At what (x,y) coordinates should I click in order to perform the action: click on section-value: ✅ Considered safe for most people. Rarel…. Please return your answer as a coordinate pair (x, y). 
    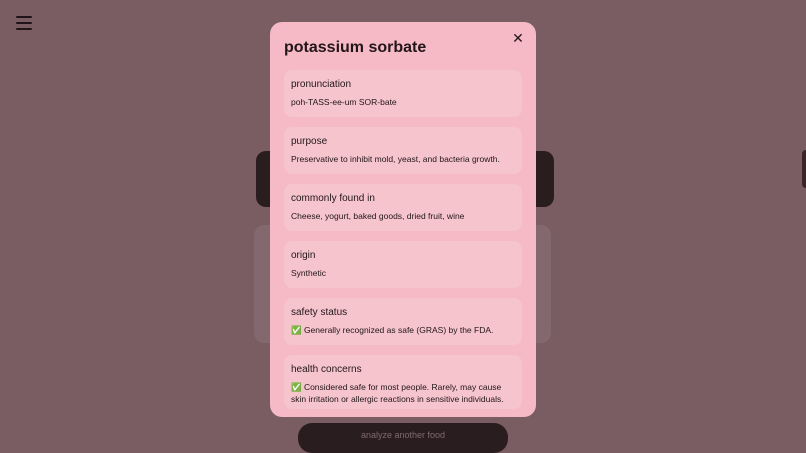
    Looking at the image, I should click on (397, 393).